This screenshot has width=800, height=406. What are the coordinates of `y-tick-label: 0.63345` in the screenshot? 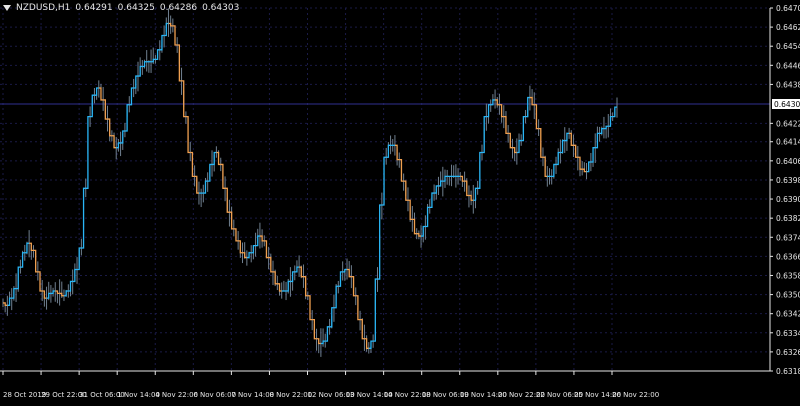 It's located at (788, 333).